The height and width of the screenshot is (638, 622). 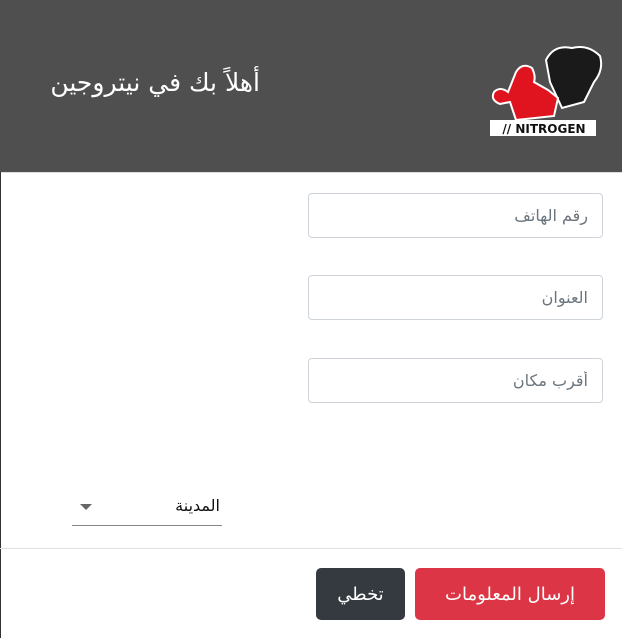 What do you see at coordinates (546, 91) in the screenshot?
I see `nitrogen-logo: // NITROGEN` at bounding box center [546, 91].